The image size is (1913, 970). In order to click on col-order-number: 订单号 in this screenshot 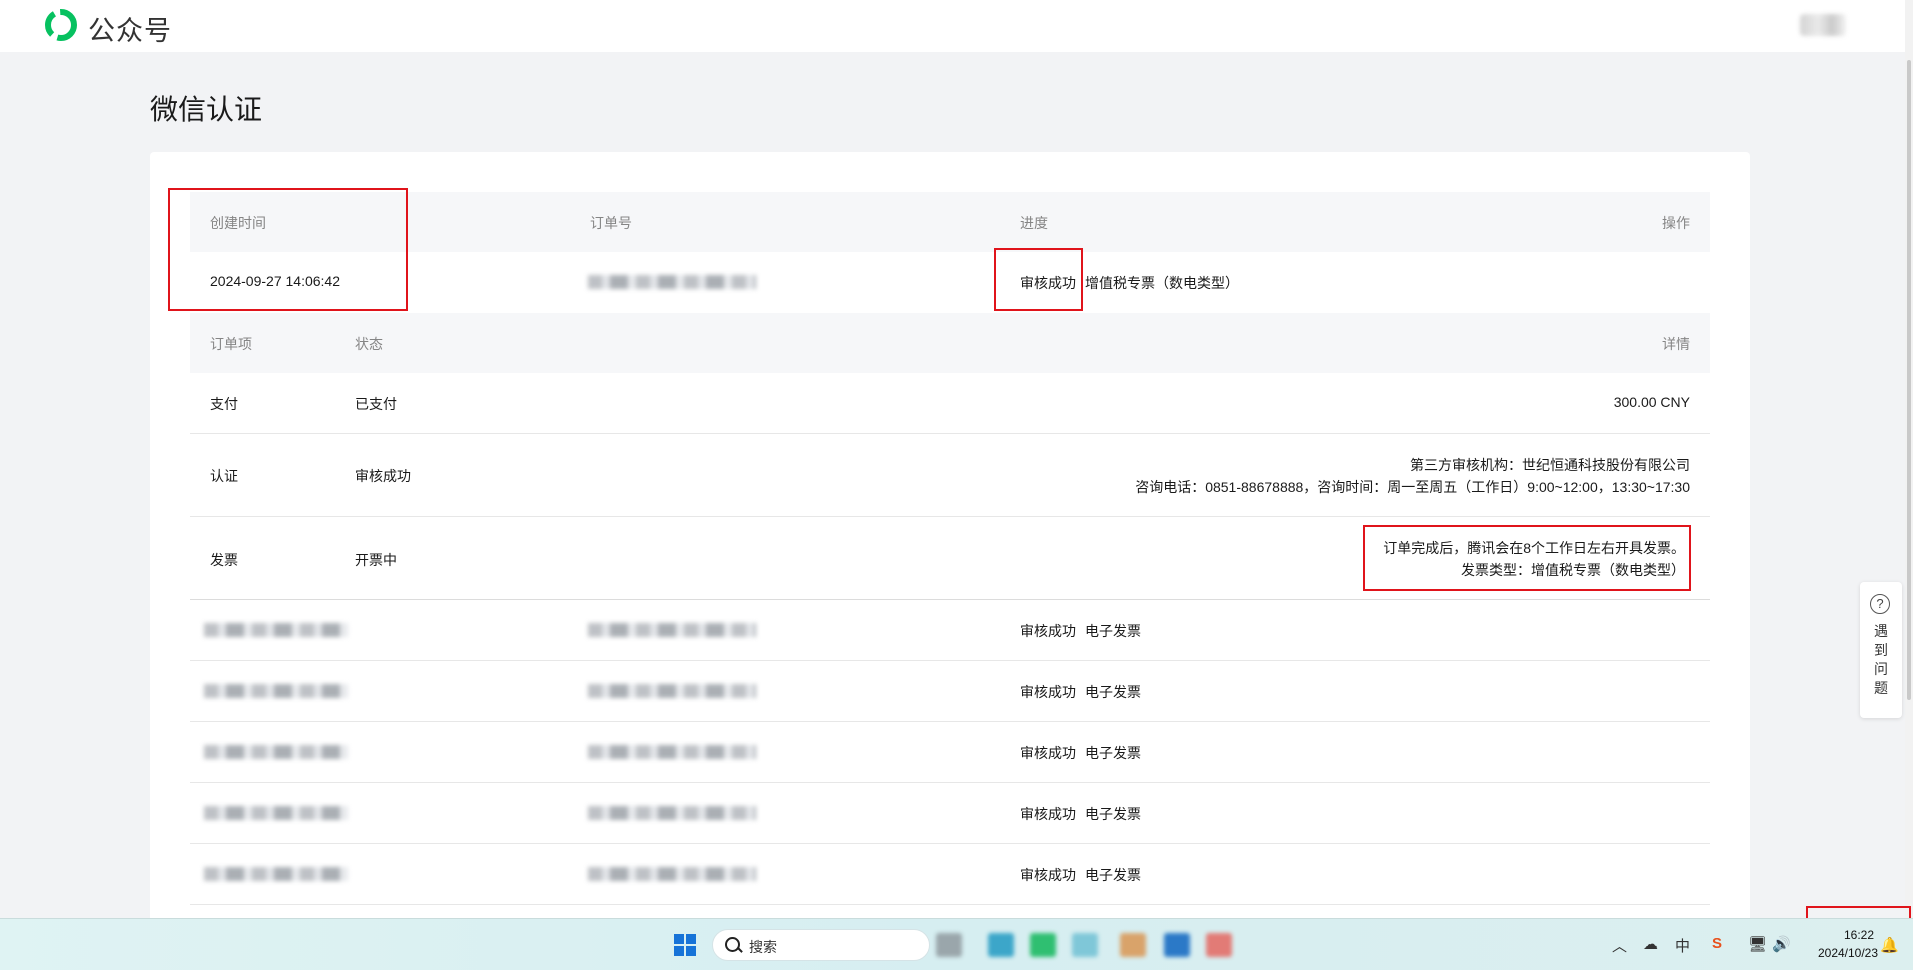, I will do `click(611, 223)`.